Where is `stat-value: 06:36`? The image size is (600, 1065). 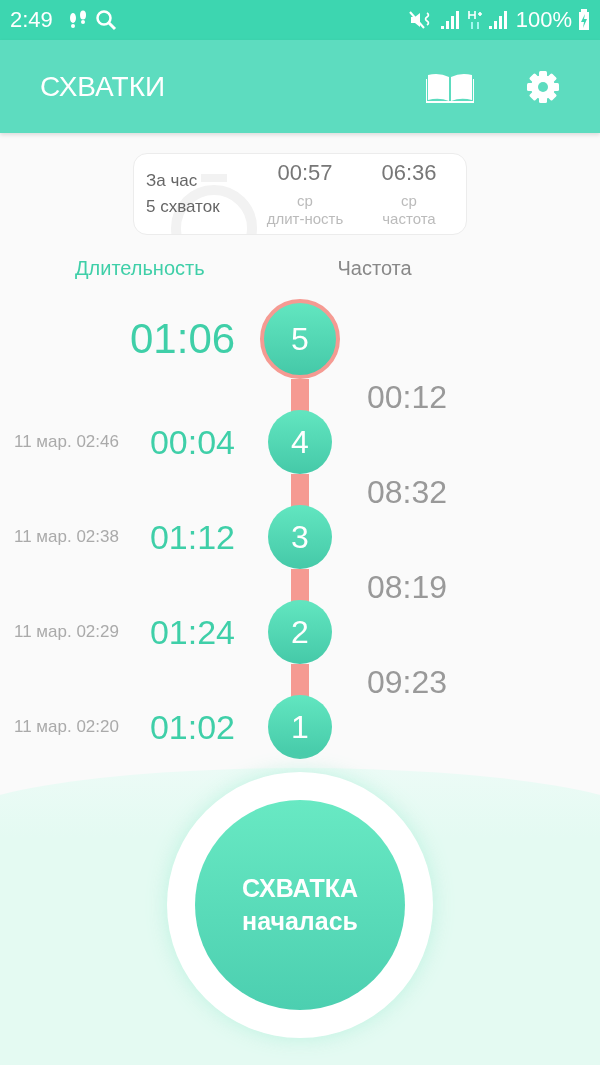 stat-value: 06:36 is located at coordinates (409, 173).